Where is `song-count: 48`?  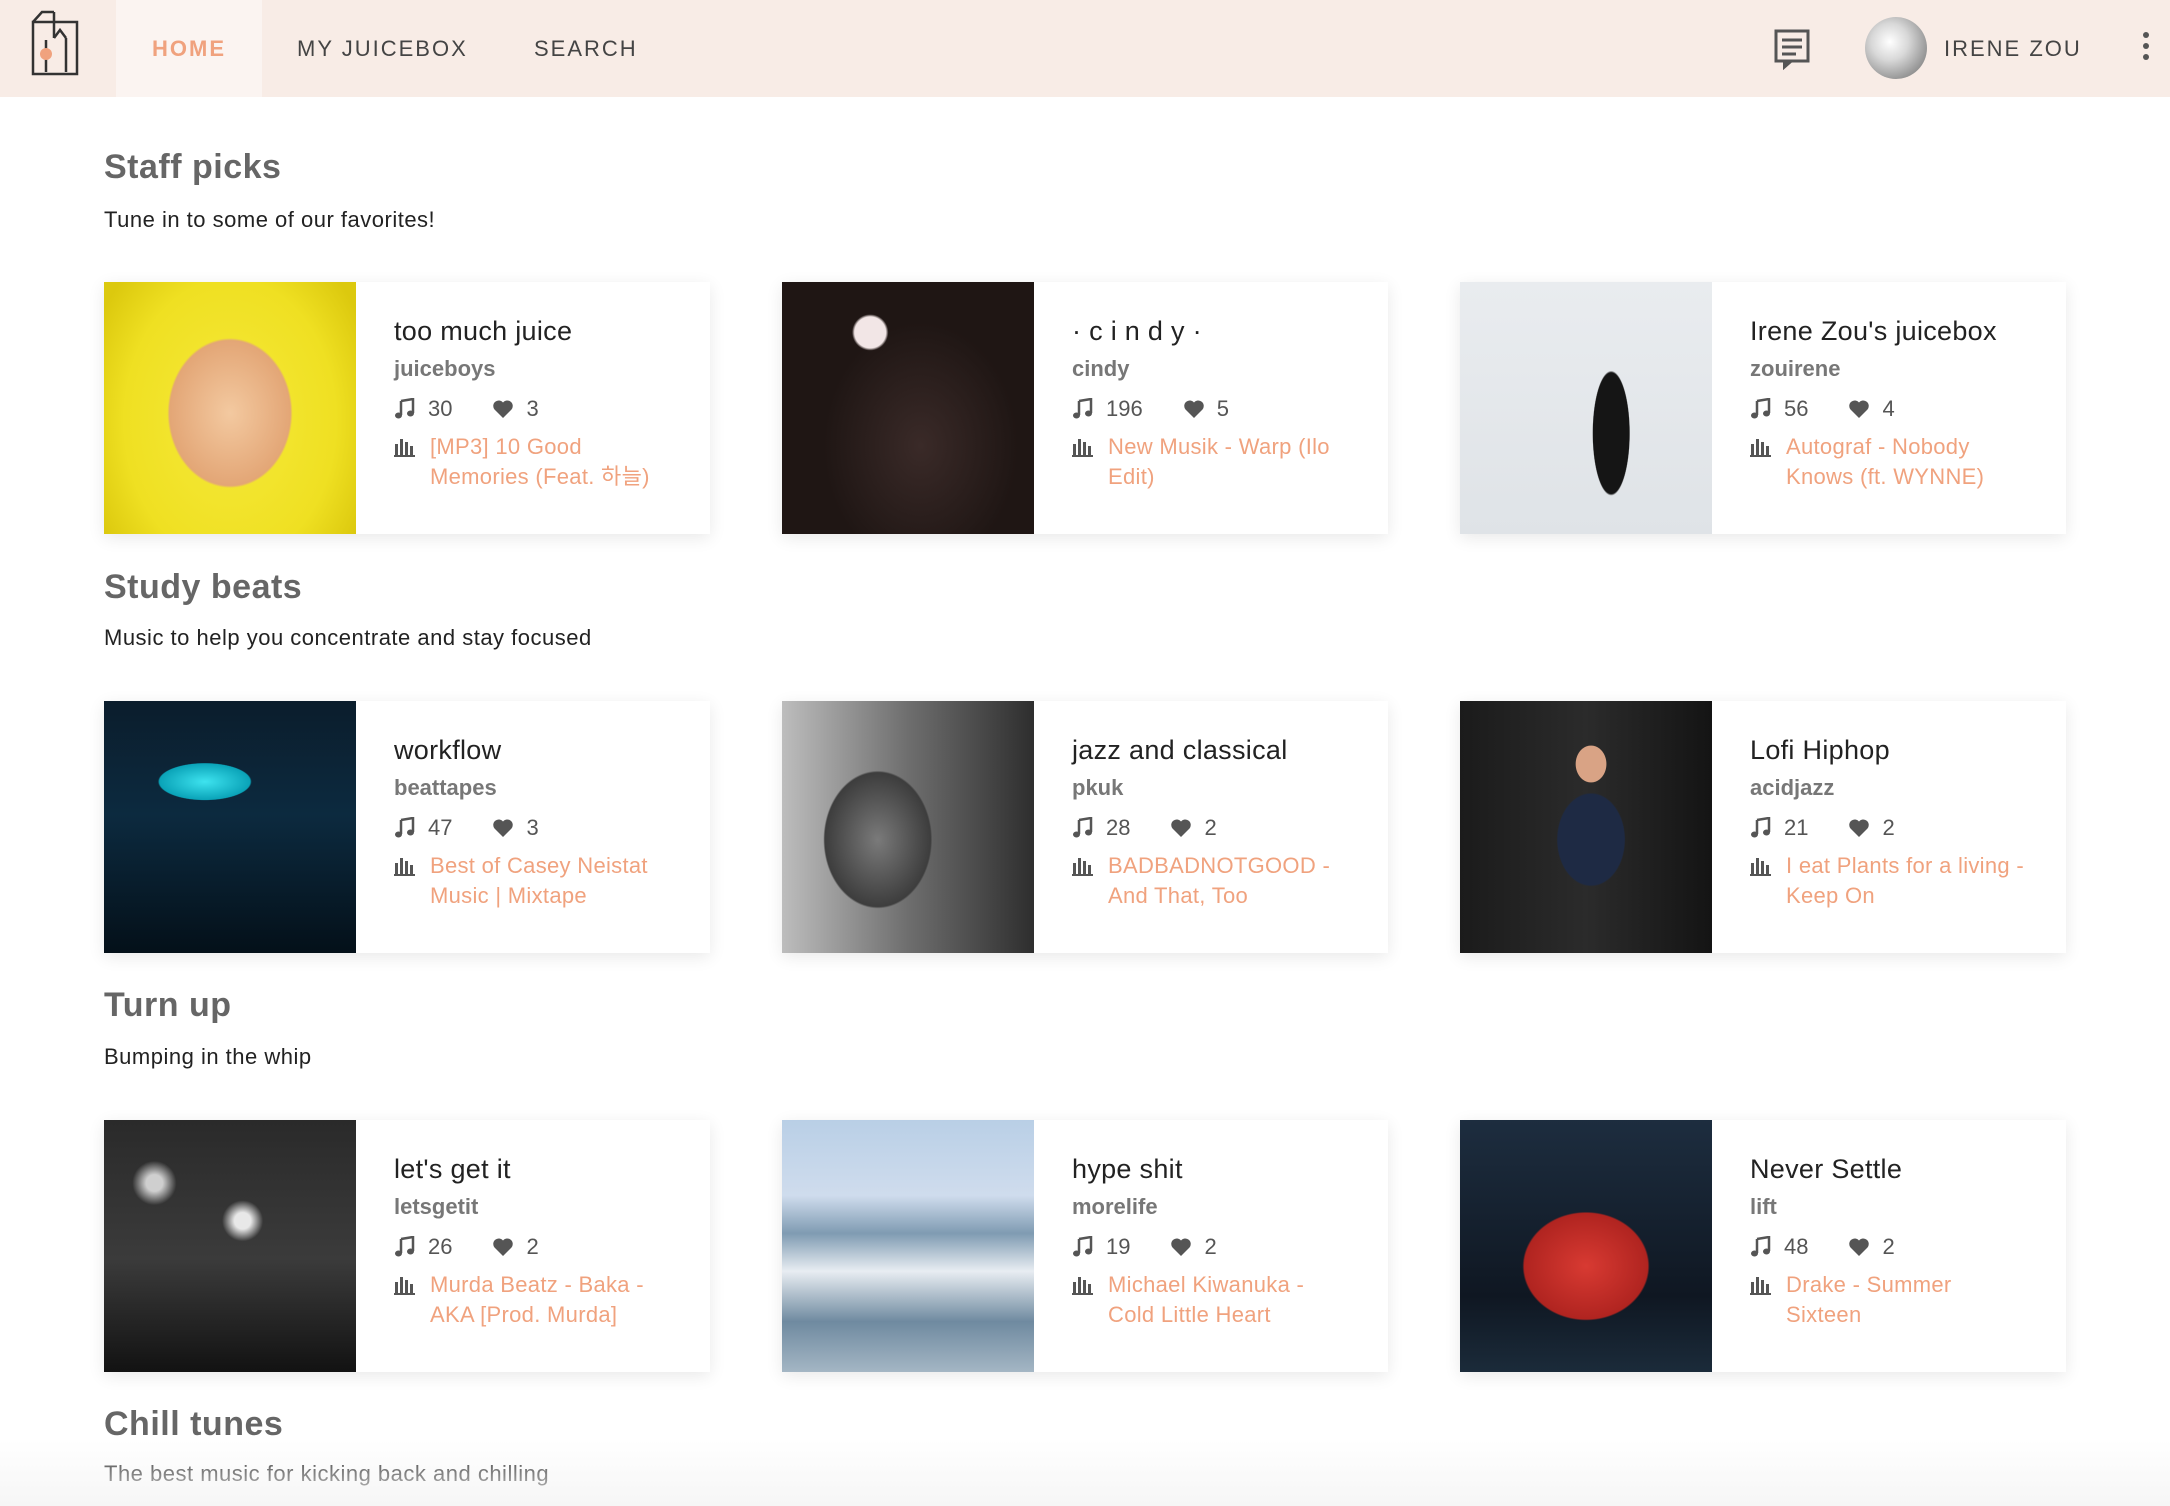
song-count: 48 is located at coordinates (1796, 1246).